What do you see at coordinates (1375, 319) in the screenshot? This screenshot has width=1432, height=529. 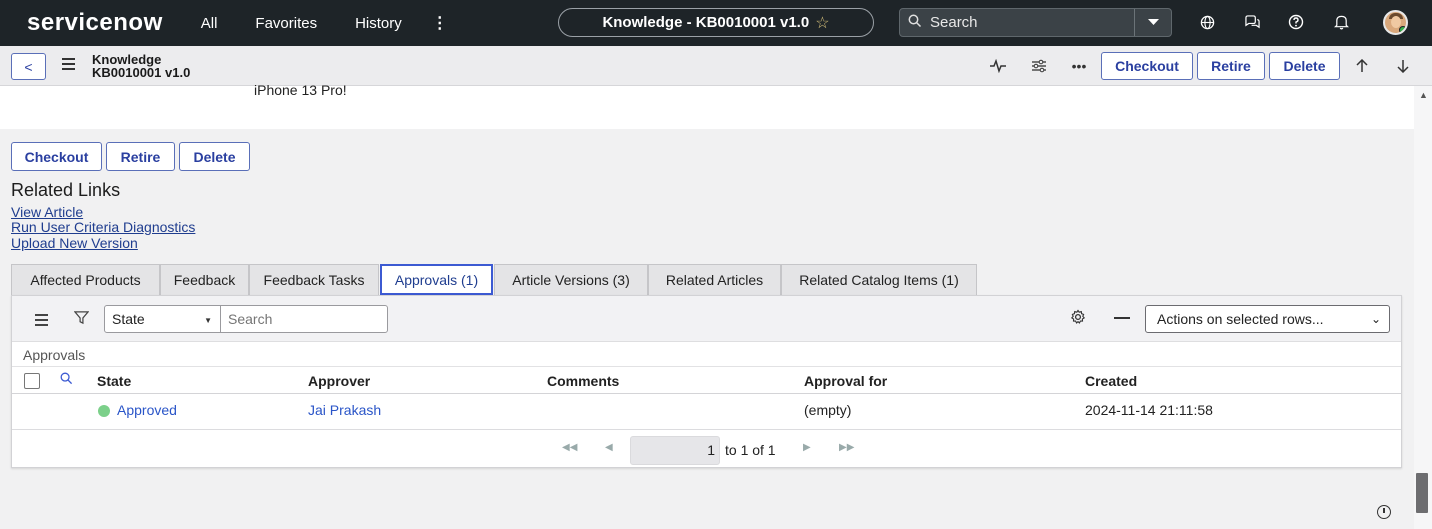 I see `chevron-down-icon: ⌄` at bounding box center [1375, 319].